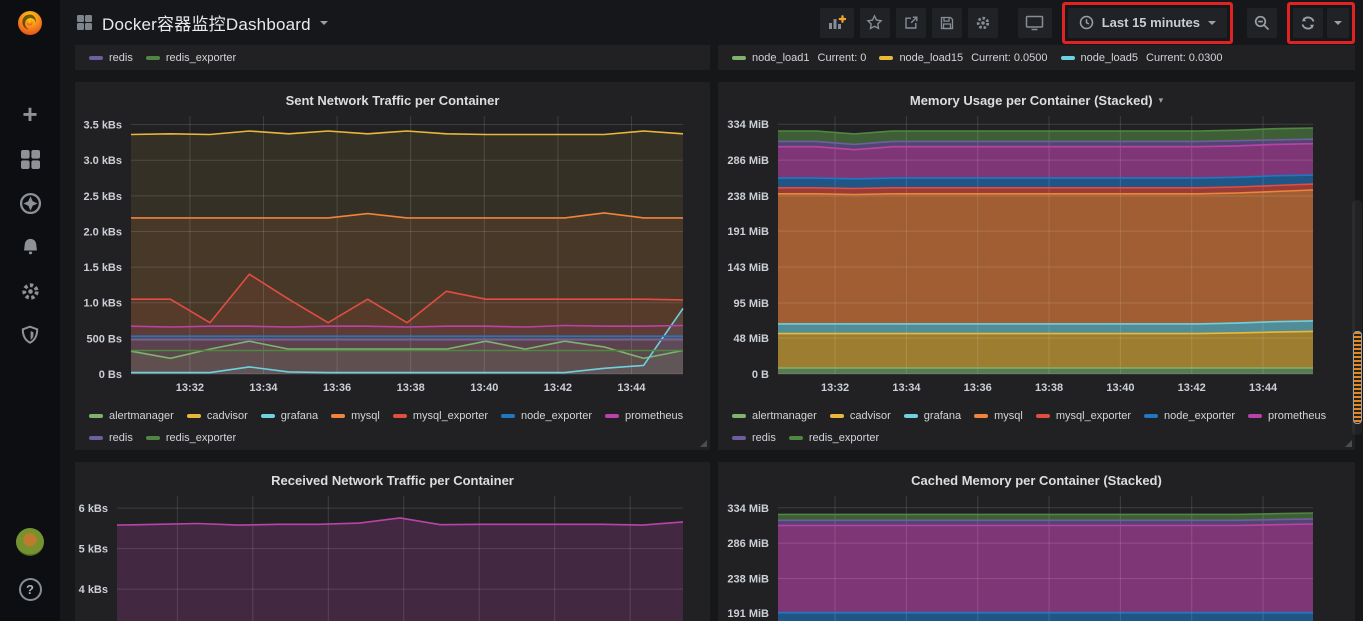  I want to click on panel-title: Sent Network Traffic per Container, so click(393, 100).